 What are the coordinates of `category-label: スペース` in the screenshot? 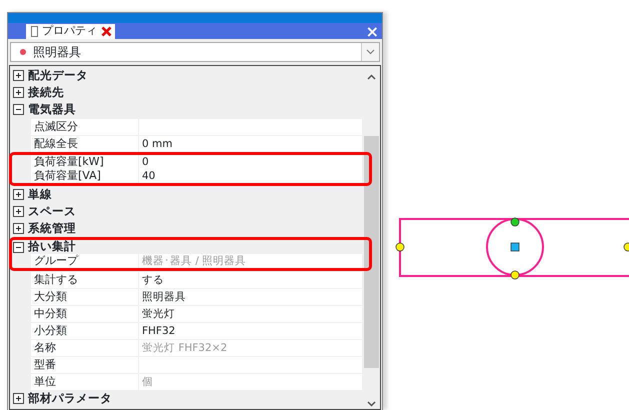 It's located at (52, 211).